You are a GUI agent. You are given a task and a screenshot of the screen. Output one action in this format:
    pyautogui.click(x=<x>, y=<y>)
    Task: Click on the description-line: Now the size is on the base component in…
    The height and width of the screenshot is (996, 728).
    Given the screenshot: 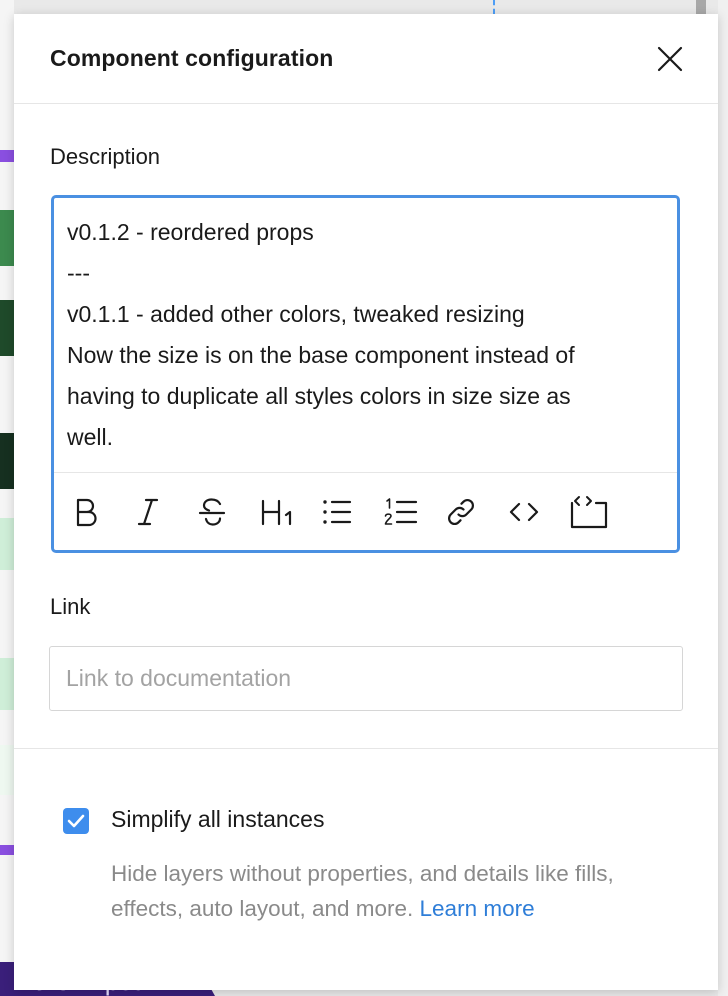 What is the action you would take?
    pyautogui.click(x=321, y=355)
    